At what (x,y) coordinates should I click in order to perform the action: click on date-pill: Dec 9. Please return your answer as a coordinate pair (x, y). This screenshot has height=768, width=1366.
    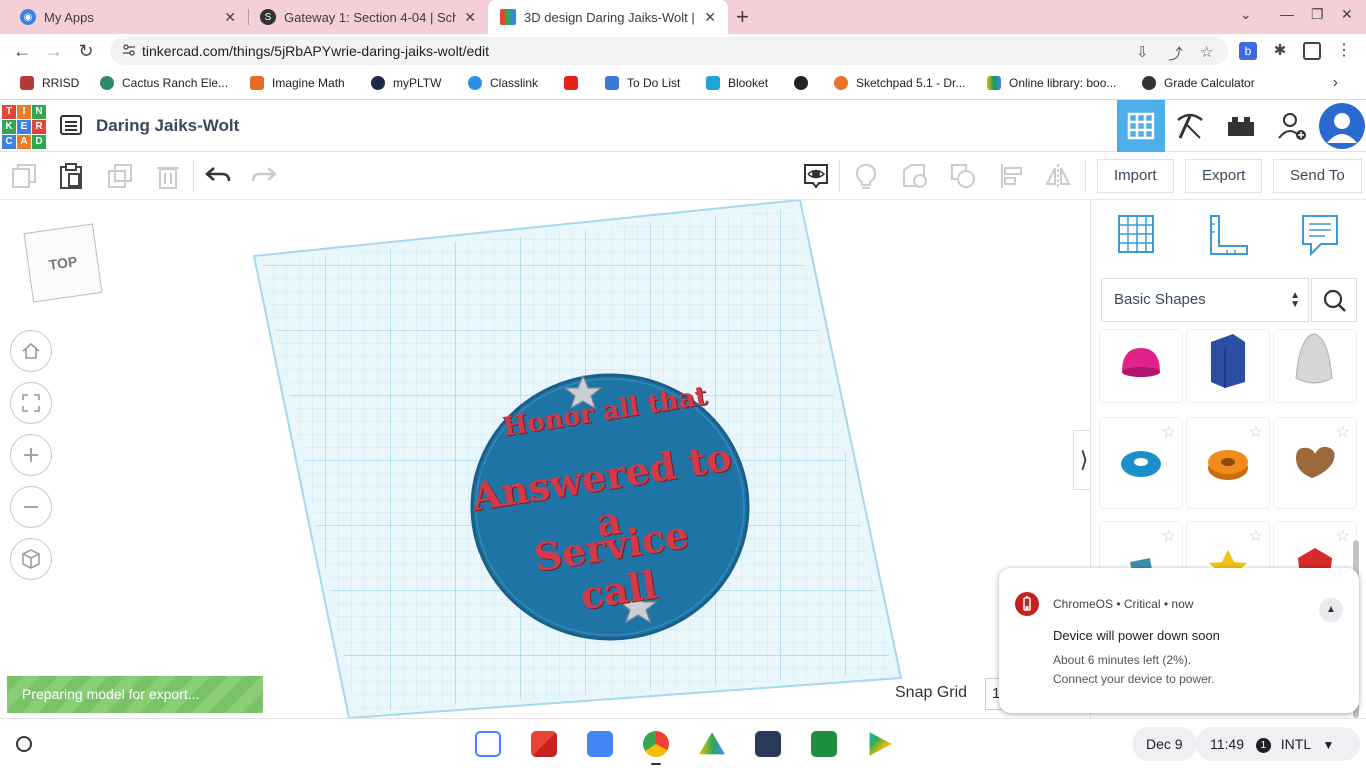
    Looking at the image, I should click on (1164, 744).